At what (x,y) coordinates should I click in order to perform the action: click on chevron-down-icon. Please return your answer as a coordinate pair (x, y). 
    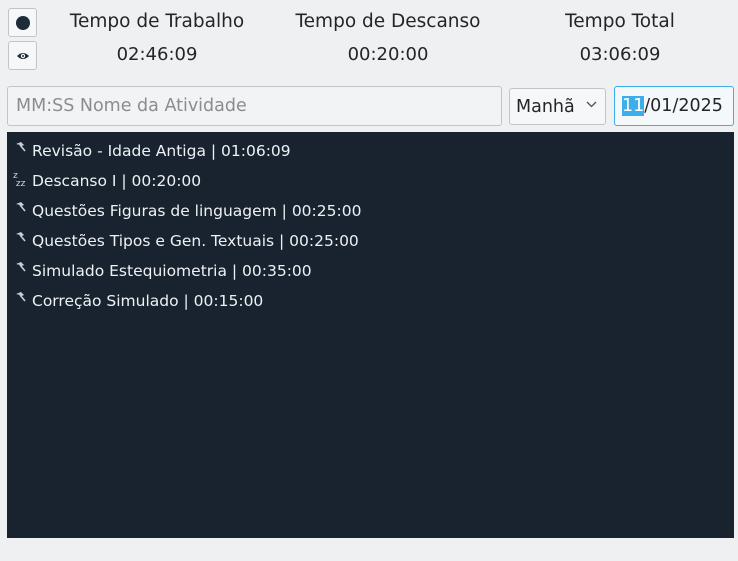
    Looking at the image, I should click on (591, 104).